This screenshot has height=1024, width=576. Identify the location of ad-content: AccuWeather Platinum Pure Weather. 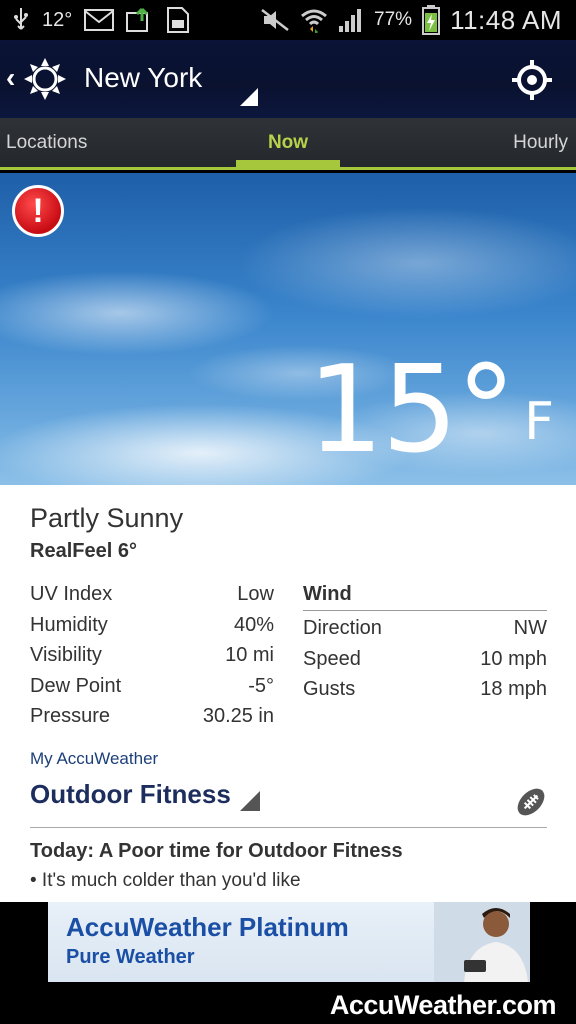
(289, 942).